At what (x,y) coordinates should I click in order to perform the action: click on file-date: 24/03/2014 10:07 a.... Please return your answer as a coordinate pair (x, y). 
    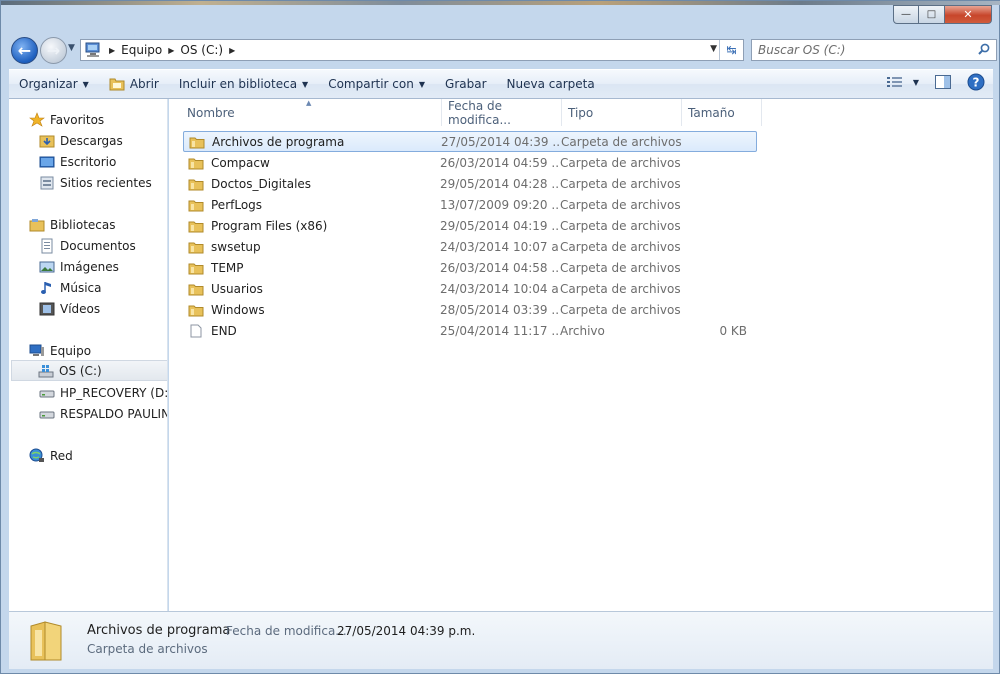
    Looking at the image, I should click on (500, 246).